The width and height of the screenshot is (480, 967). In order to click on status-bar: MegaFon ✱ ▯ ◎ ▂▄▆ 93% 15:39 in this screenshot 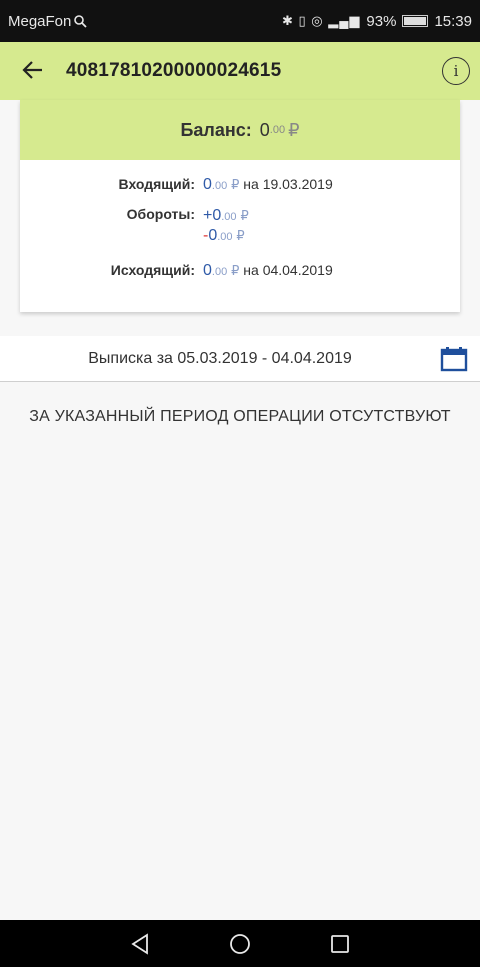, I will do `click(240, 21)`.